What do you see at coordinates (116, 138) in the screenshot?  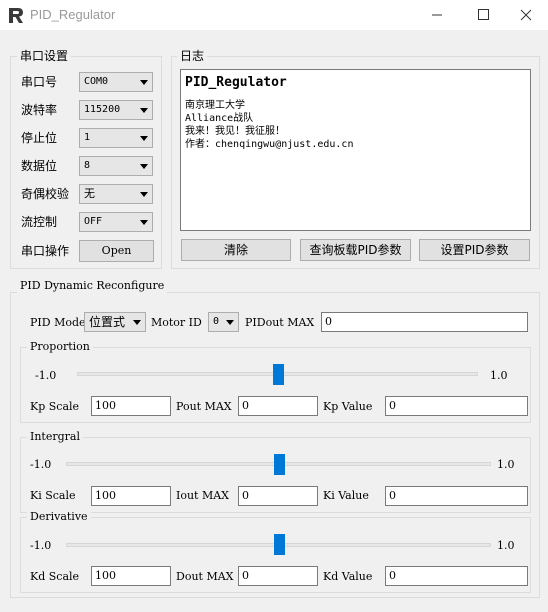 I see `stopbits-select: 1` at bounding box center [116, 138].